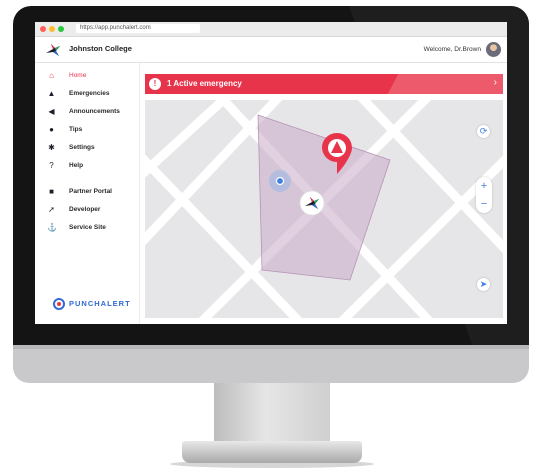 The height and width of the screenshot is (473, 542). What do you see at coordinates (452, 49) in the screenshot?
I see `welcome-text: Welcome, Dr.Brown` at bounding box center [452, 49].